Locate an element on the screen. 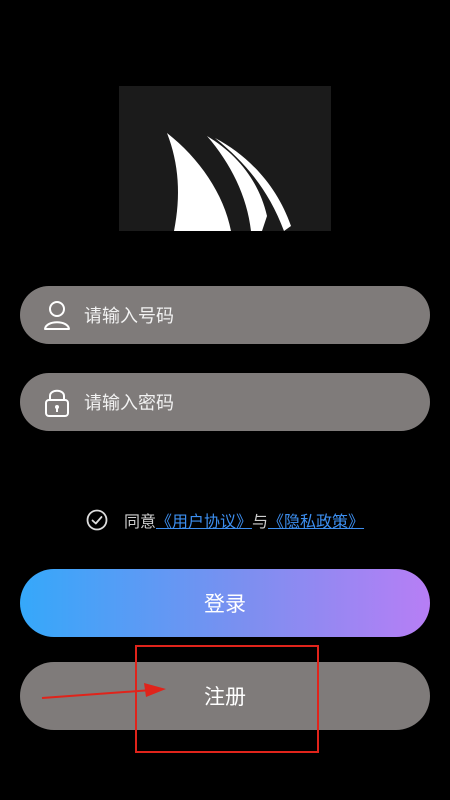 This screenshot has width=450, height=800. agreement-row: 同意 《用户协议》 与 《隐私政策》 is located at coordinates (225, 520).